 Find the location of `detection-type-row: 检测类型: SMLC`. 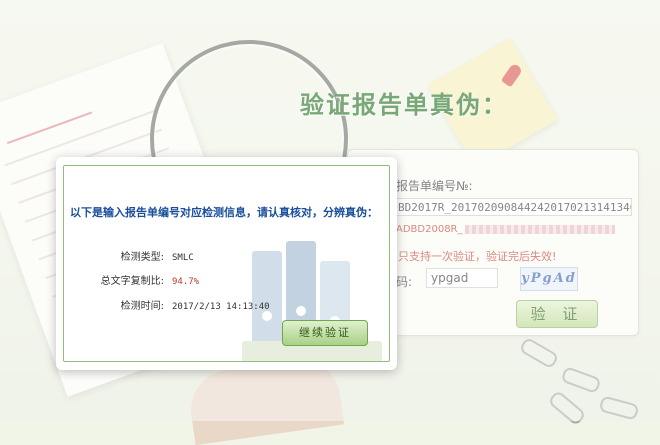

detection-type-row: 检测类型: SMLC is located at coordinates (139, 255).